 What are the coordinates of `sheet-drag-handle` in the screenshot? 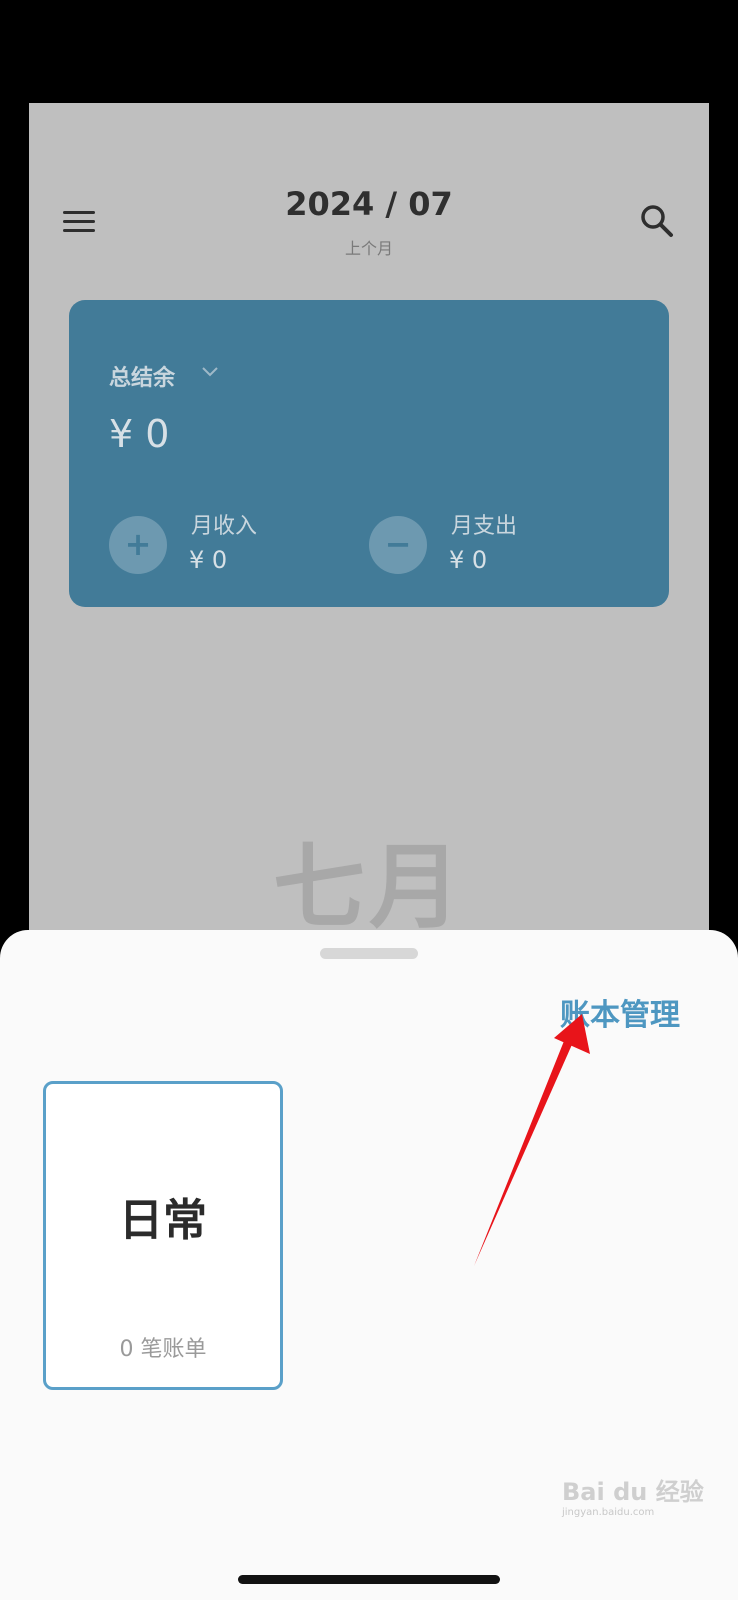 It's located at (369, 953).